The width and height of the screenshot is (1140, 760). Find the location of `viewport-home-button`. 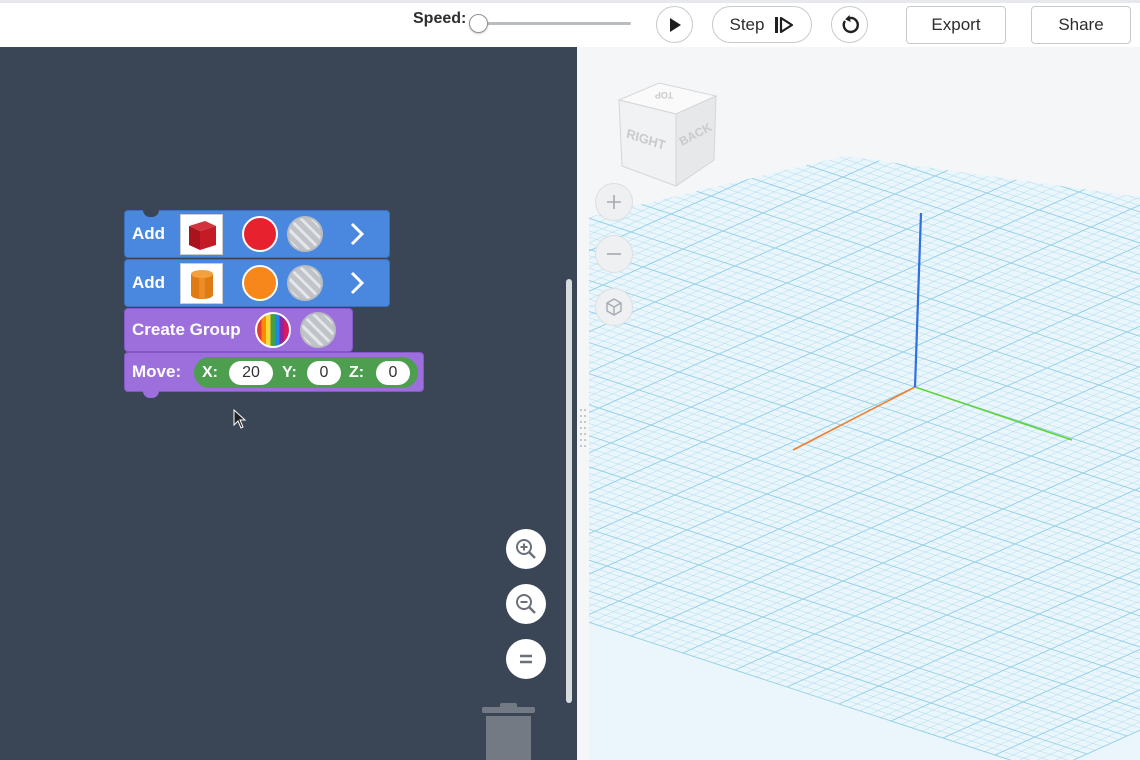

viewport-home-button is located at coordinates (614, 307).